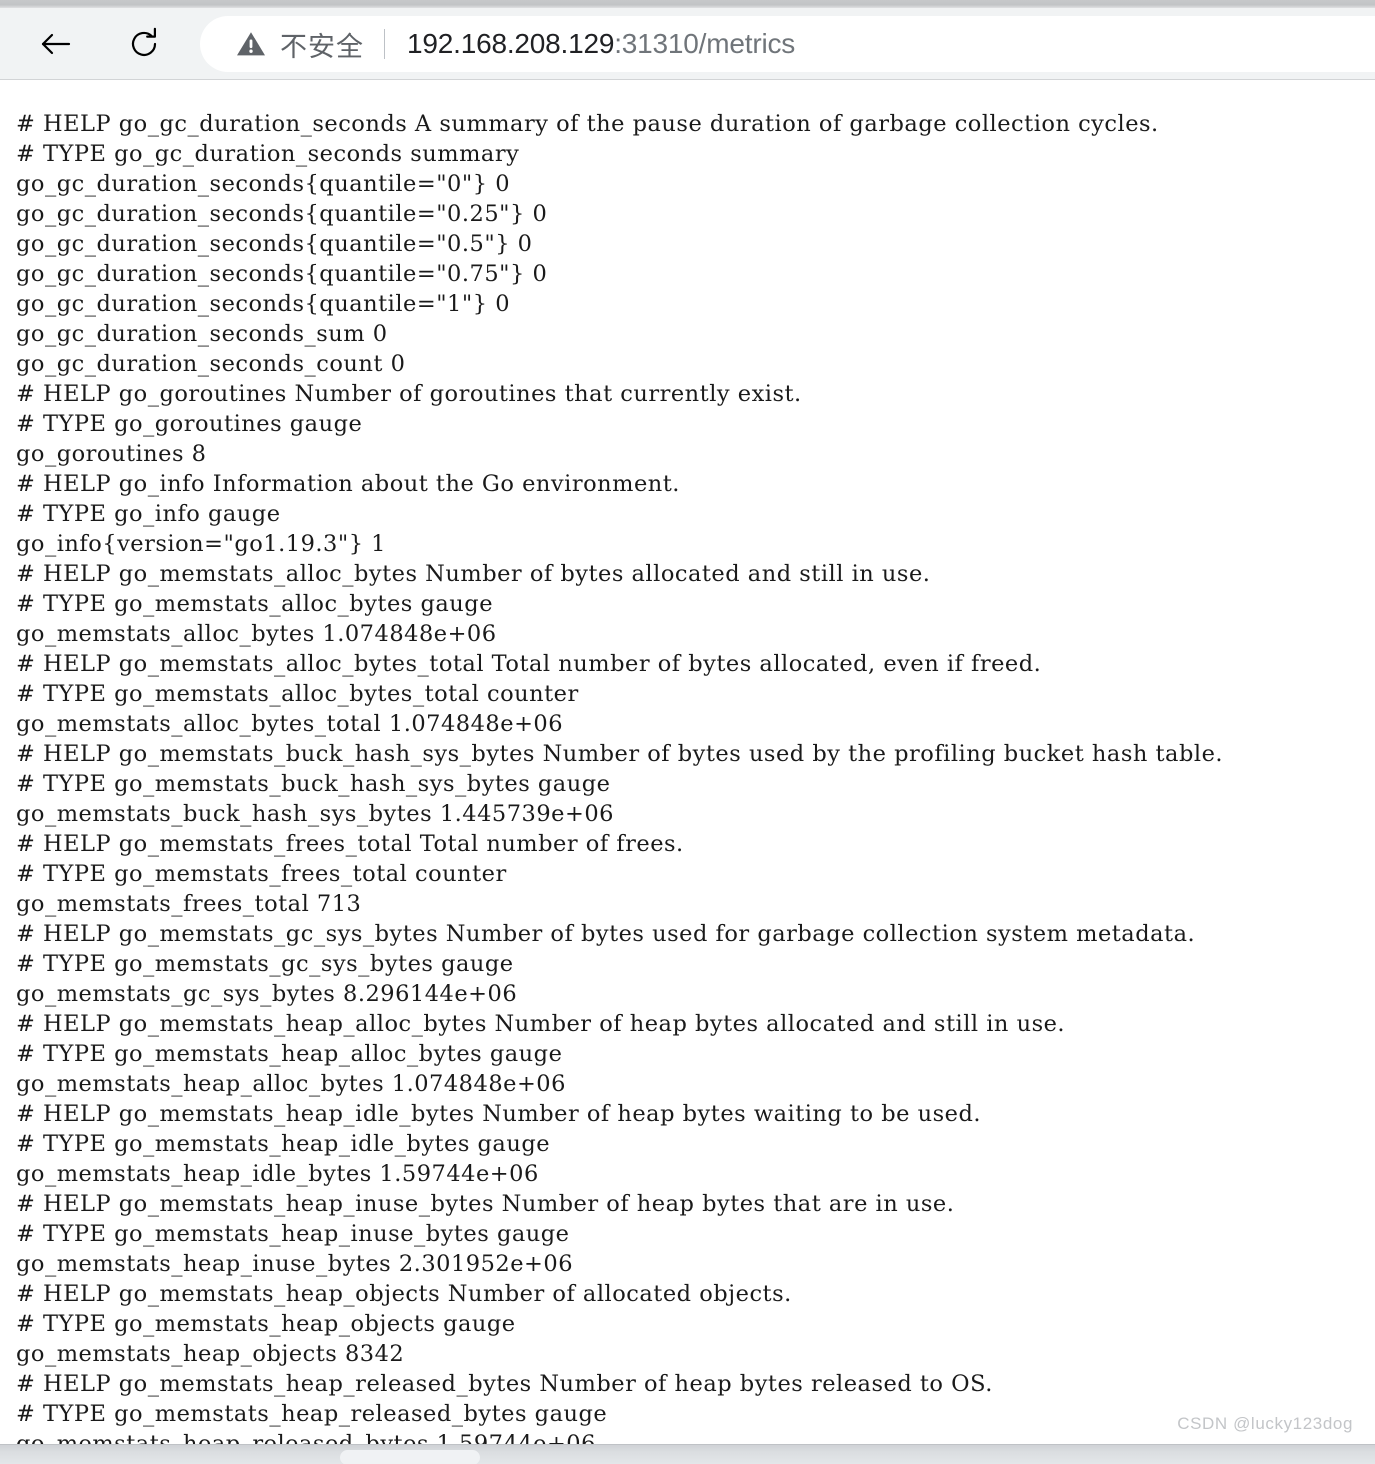 The height and width of the screenshot is (1464, 1375). Describe the element at coordinates (251, 44) in the screenshot. I see `warning-triangle-icon` at that location.